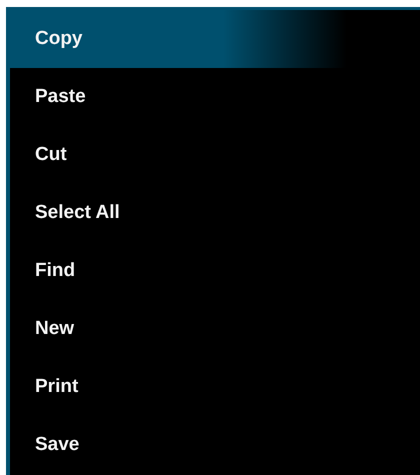 This screenshot has width=420, height=475. I want to click on menu-item: Paste, so click(215, 97).